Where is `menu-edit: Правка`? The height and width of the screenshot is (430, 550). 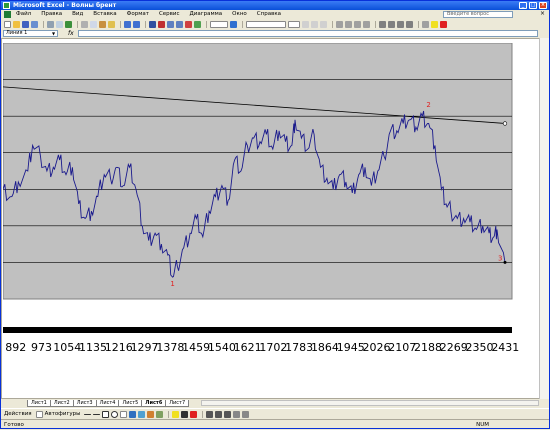
menu-edit: Правка is located at coordinates (51, 14).